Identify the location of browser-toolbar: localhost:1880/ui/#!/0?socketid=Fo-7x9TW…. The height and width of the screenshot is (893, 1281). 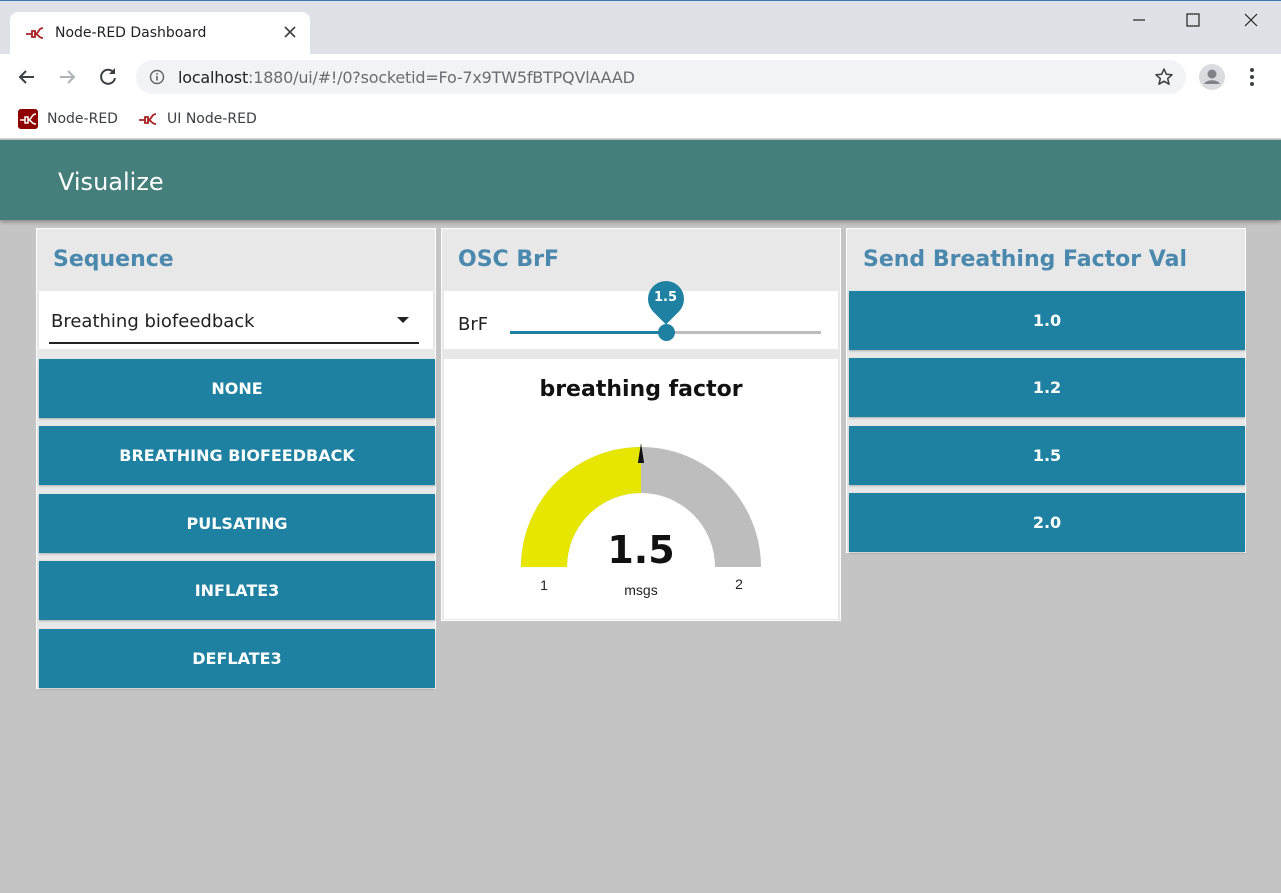
(640, 77).